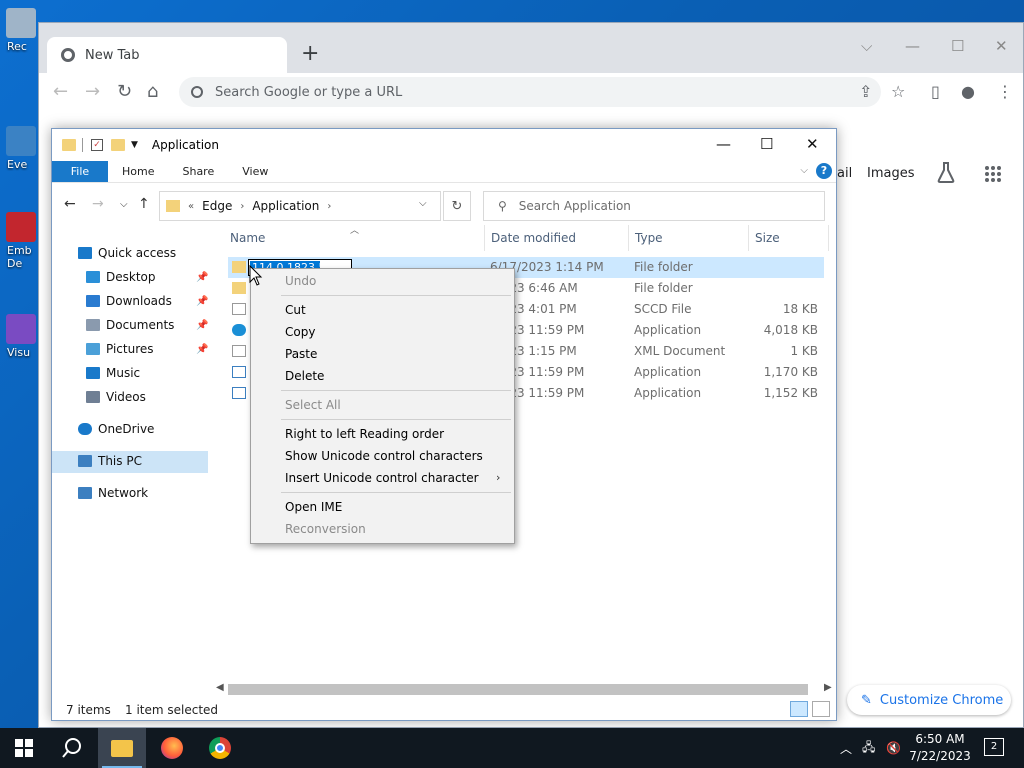 Image resolution: width=1024 pixels, height=768 pixels. What do you see at coordinates (285, 206) in the screenshot?
I see `breadcrumb-application: Application` at bounding box center [285, 206].